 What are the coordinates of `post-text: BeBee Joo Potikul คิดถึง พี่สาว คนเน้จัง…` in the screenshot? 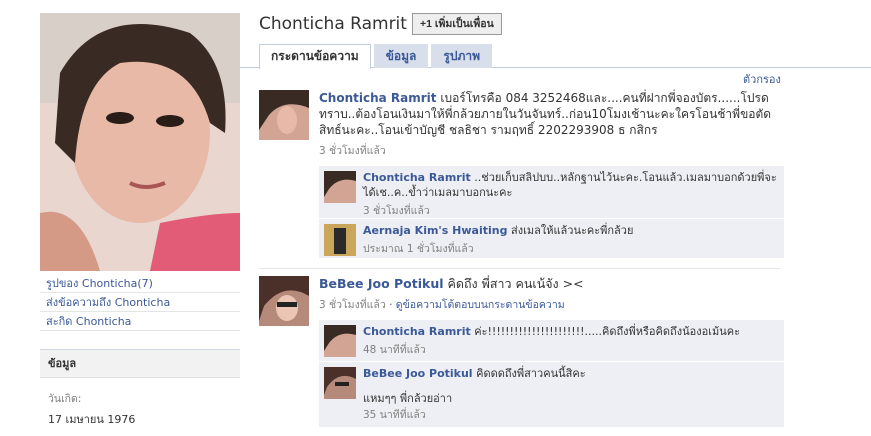 It's located at (550, 284).